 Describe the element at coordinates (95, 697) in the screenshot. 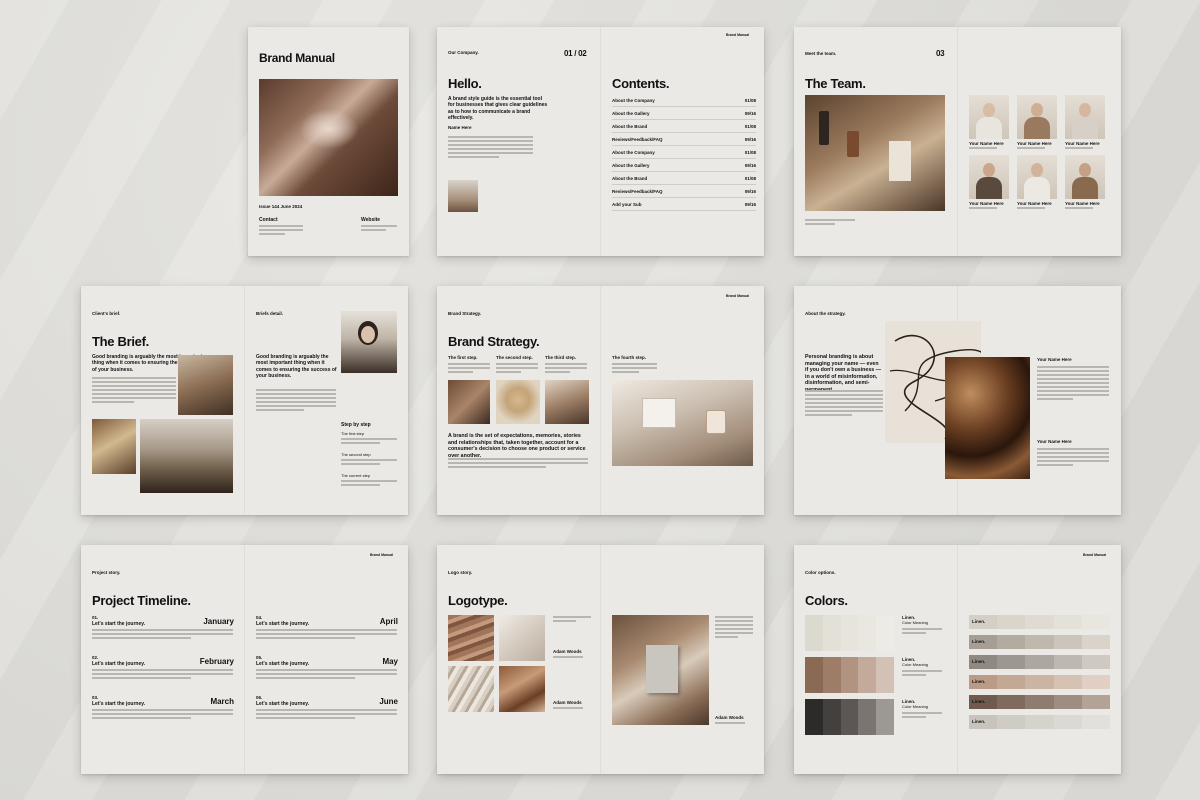

I see `timeline-entry-number: 03.` at that location.